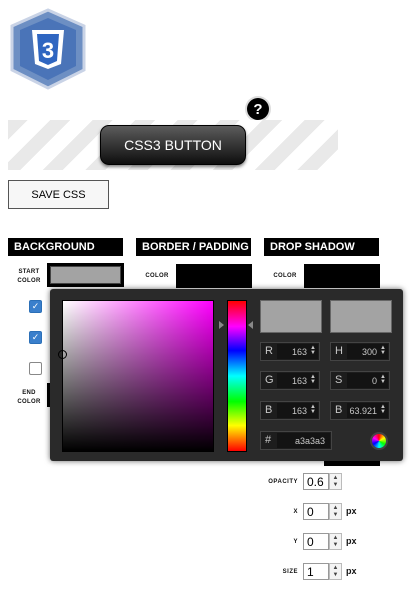 The height and width of the screenshot is (610, 413). Describe the element at coordinates (291, 316) in the screenshot. I see `new-color-preview` at that location.